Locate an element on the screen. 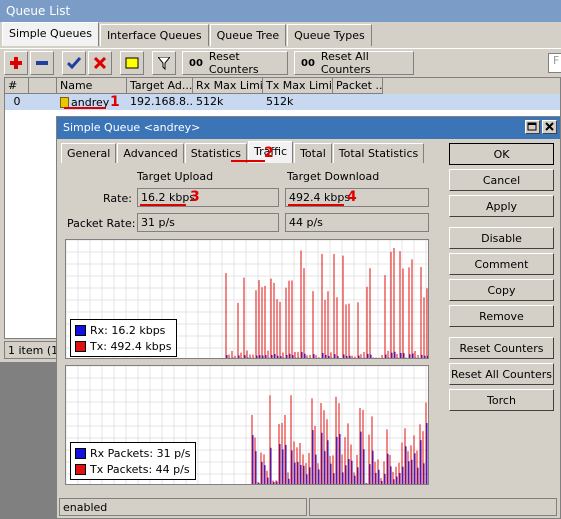  column-header is located at coordinates (43, 86).